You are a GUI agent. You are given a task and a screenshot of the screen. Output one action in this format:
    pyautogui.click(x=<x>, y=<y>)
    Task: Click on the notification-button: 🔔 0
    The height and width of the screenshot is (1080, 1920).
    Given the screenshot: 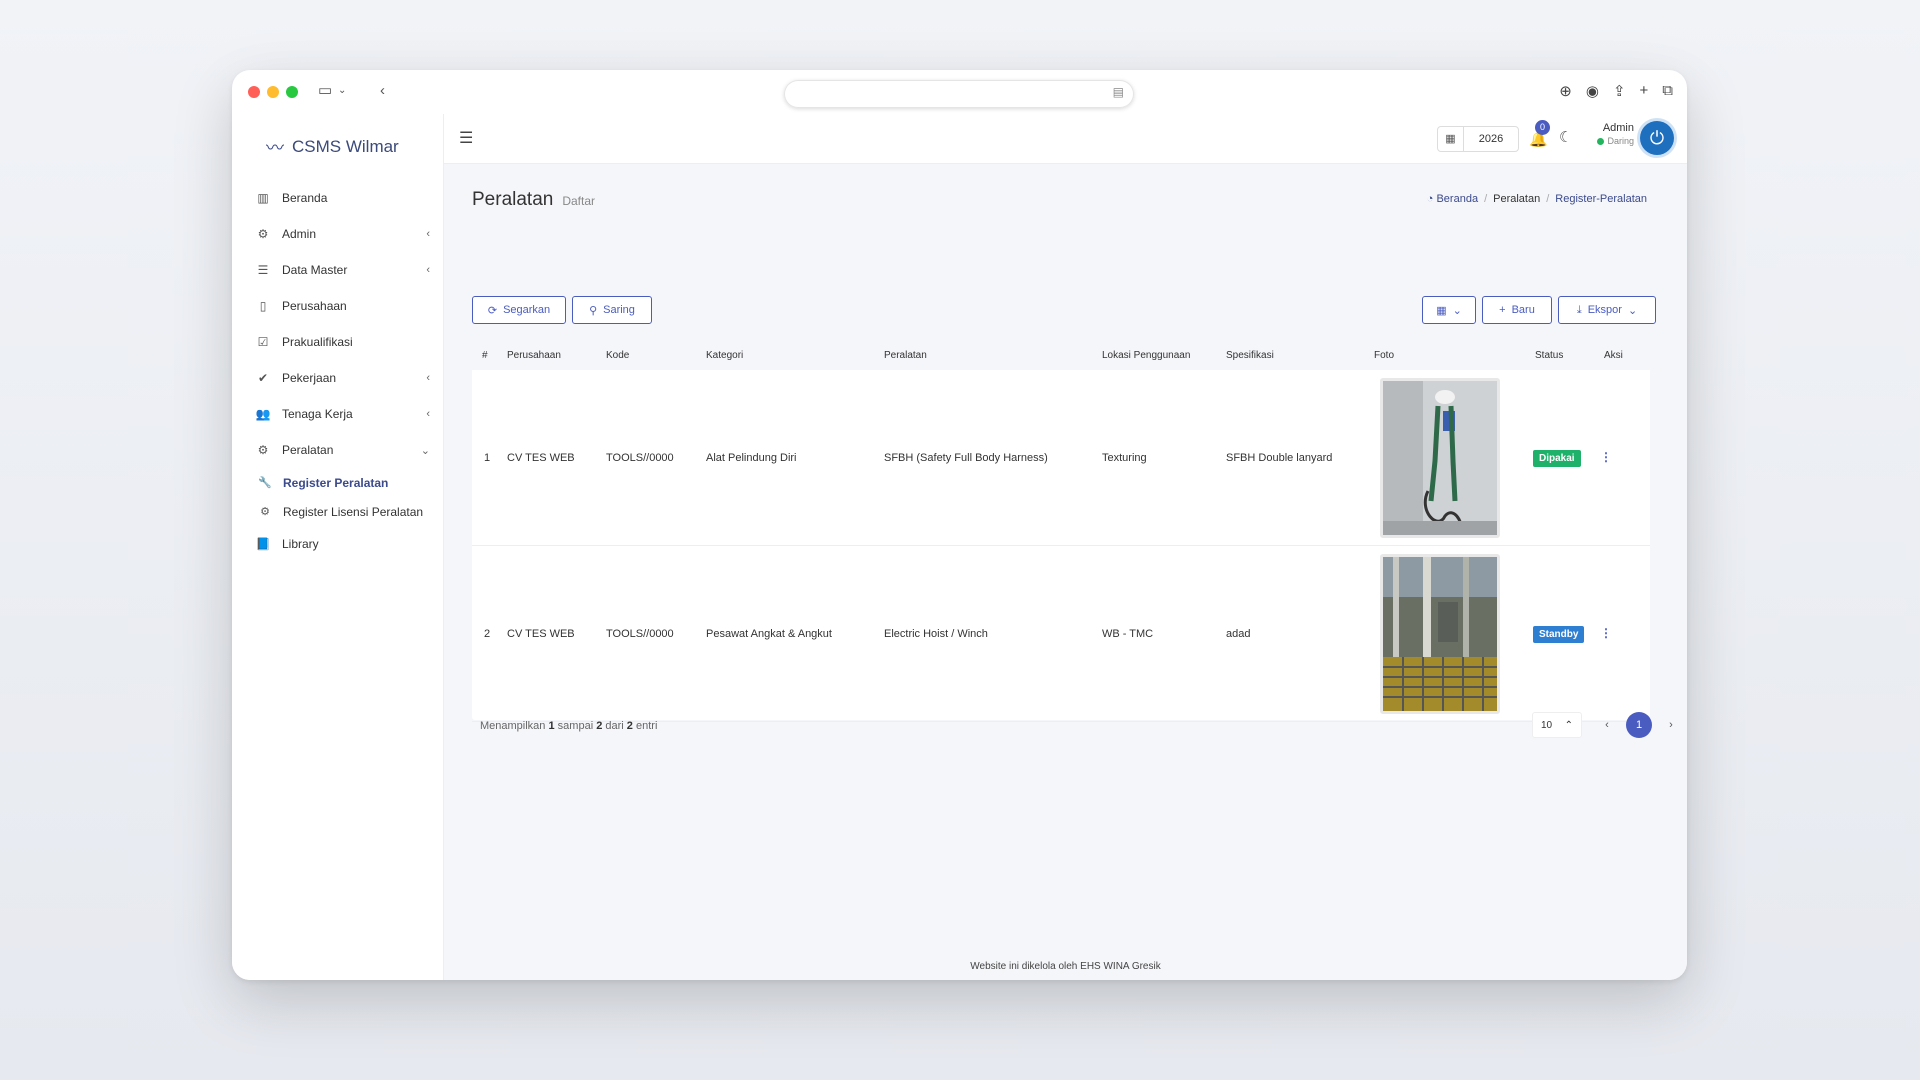 What is the action you would take?
    pyautogui.click(x=1539, y=134)
    